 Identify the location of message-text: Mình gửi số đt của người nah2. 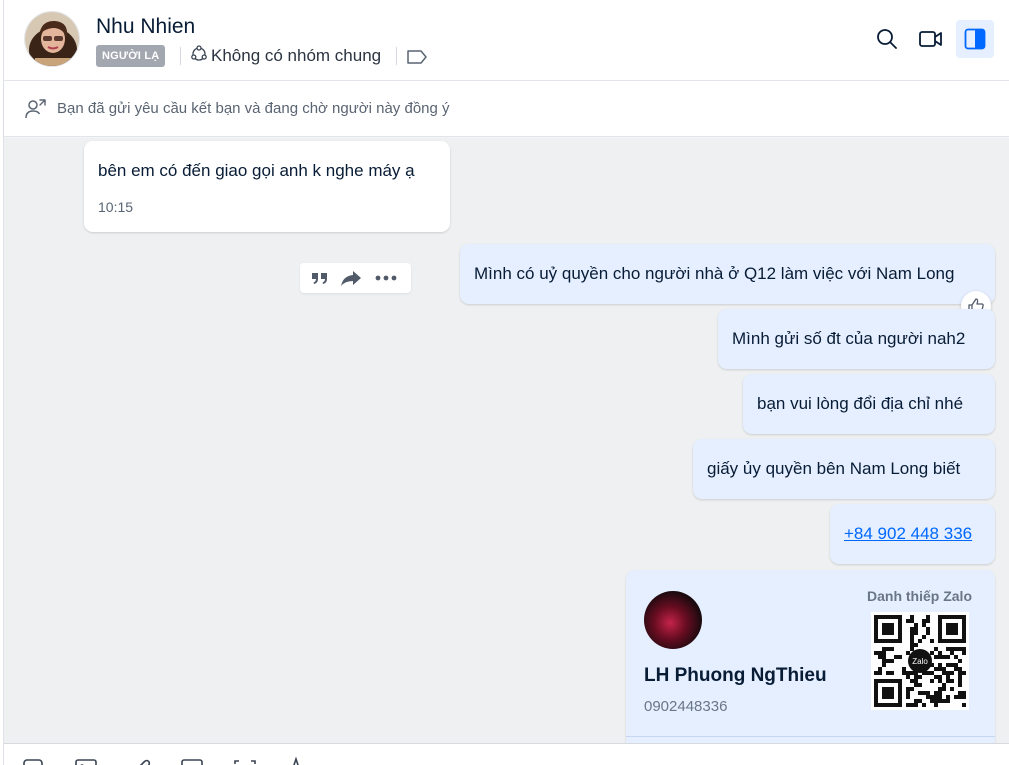
(849, 338).